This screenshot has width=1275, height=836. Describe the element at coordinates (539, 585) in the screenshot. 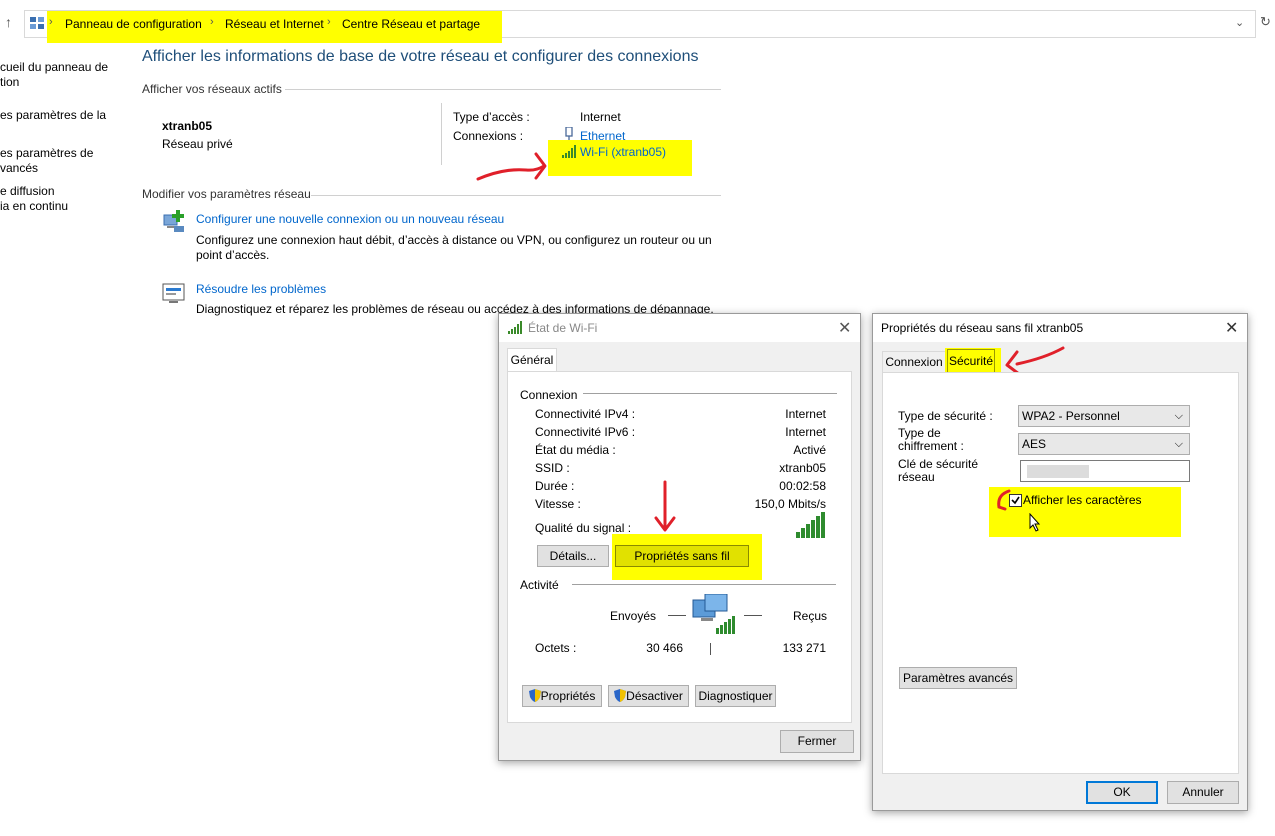

I see `activity-group-label: Activité` at that location.